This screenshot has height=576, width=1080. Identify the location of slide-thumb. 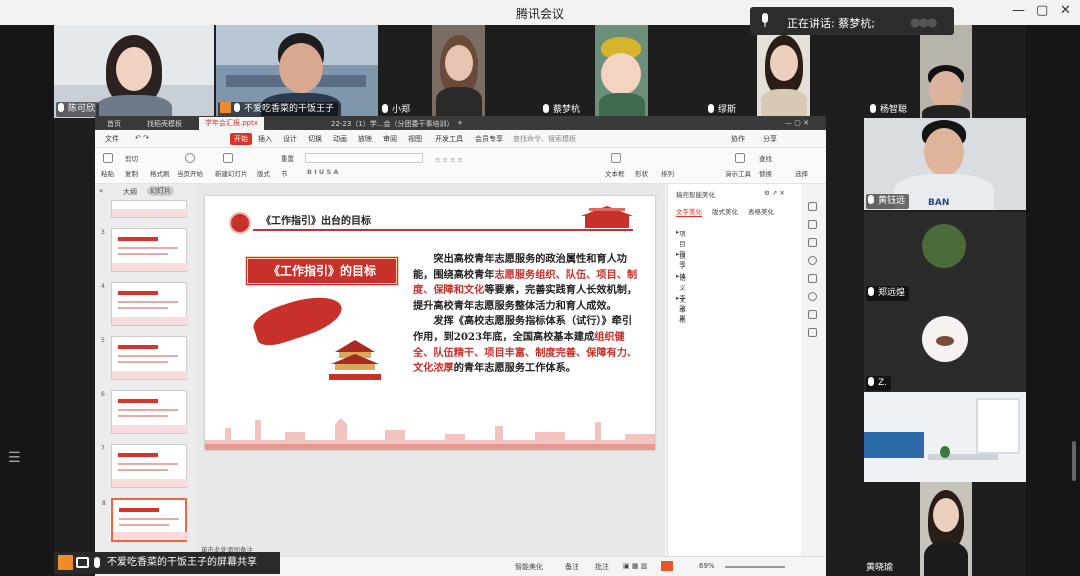
(149, 209).